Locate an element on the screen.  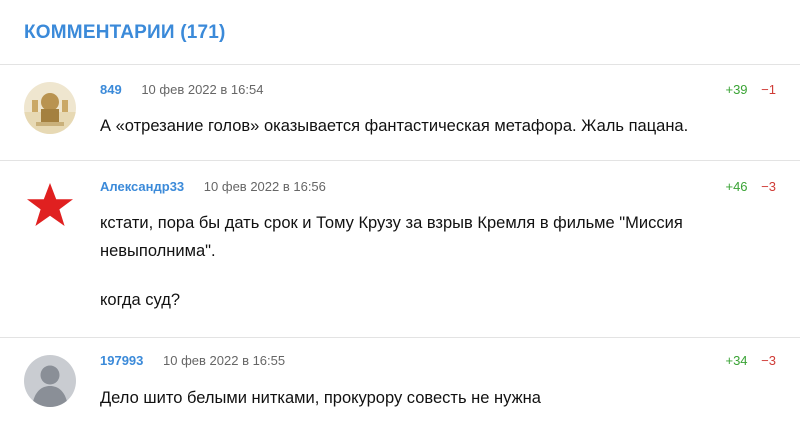
comment-author: Александр33 is located at coordinates (142, 186).